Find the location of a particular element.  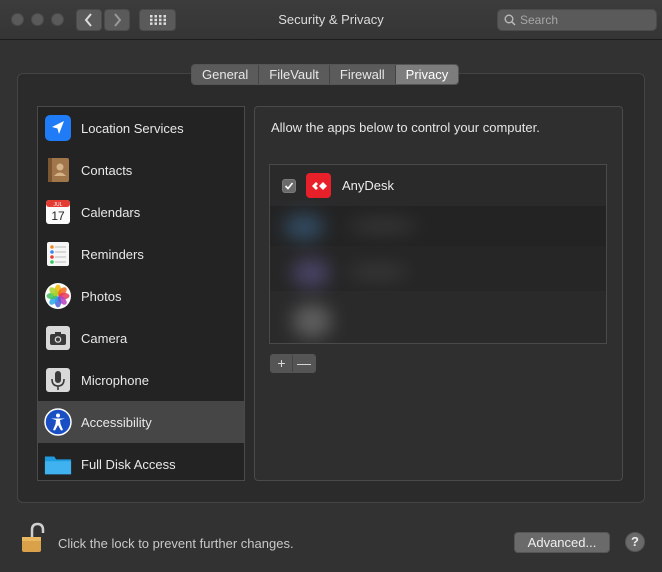

location-arrow-icon is located at coordinates (58, 128).